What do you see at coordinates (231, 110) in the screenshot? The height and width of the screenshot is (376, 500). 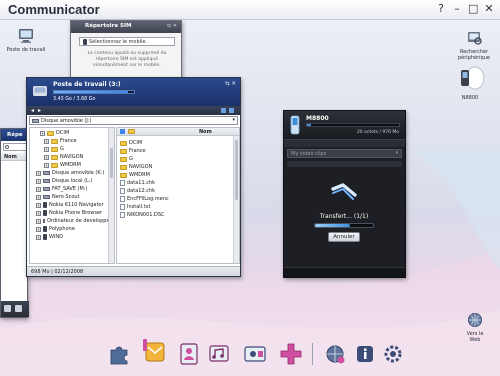 I see `refresh-icon` at bounding box center [231, 110].